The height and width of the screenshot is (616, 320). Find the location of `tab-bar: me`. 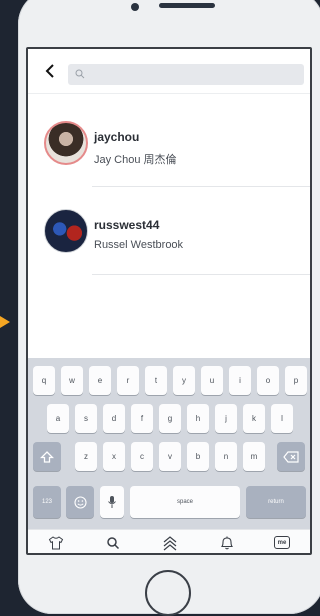

tab-bar: me is located at coordinates (169, 541).